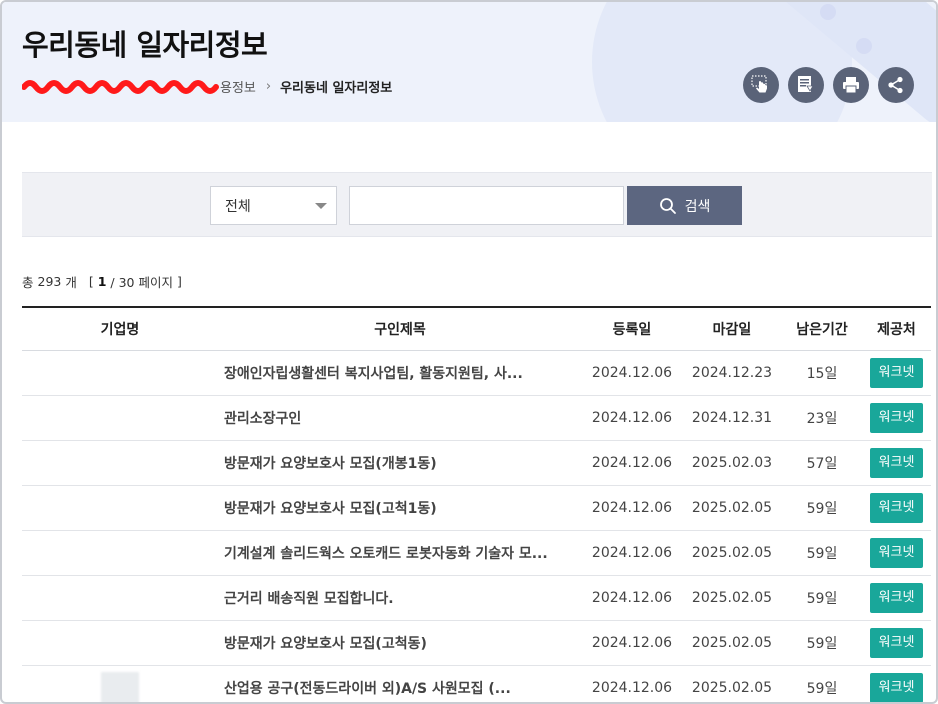  Describe the element at coordinates (238, 206) in the screenshot. I see `category-select-value: 전체` at that location.